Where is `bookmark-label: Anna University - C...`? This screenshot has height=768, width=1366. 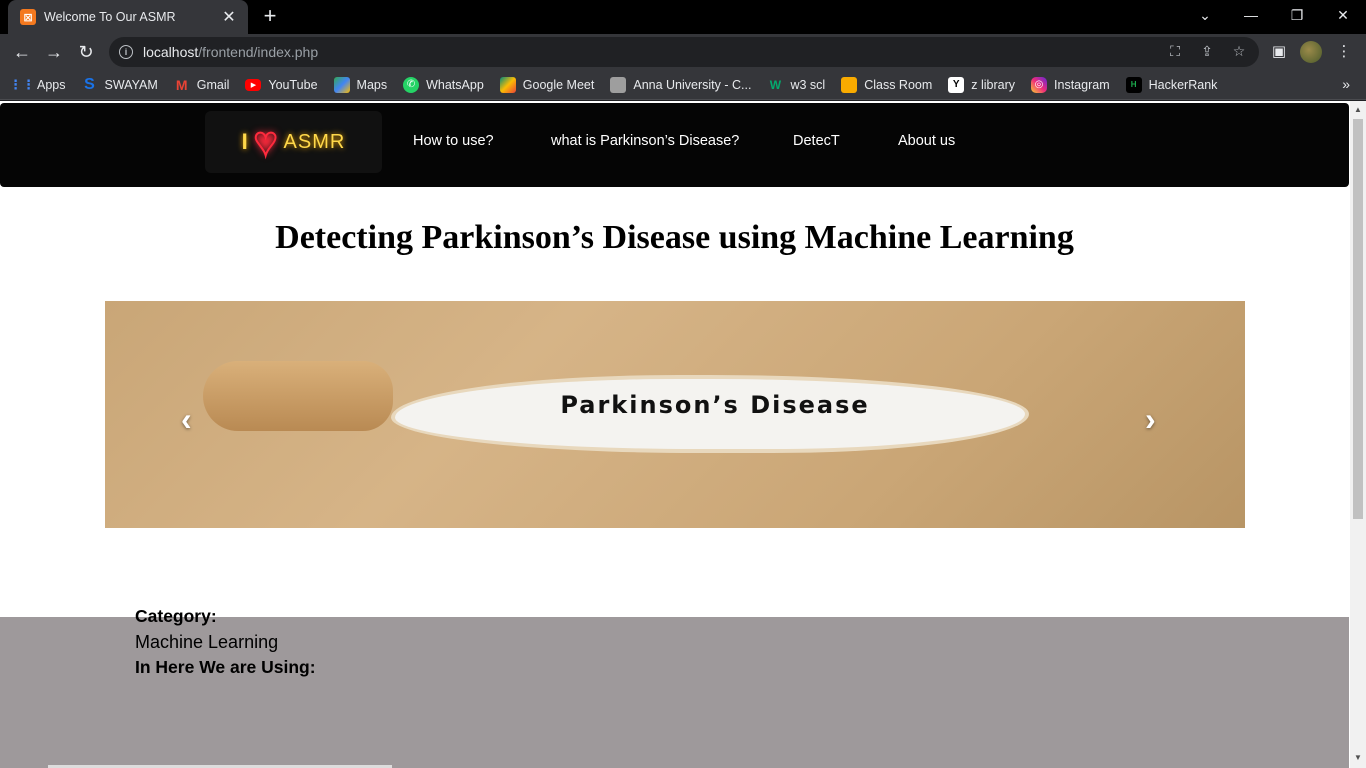 bookmark-label: Anna University - C... is located at coordinates (692, 84).